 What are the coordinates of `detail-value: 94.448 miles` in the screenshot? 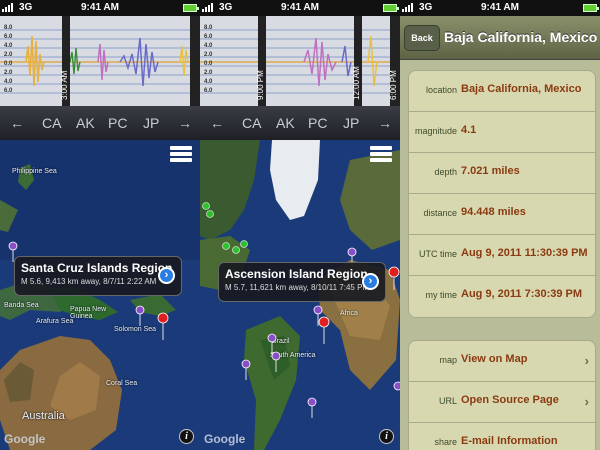 It's located at (493, 212).